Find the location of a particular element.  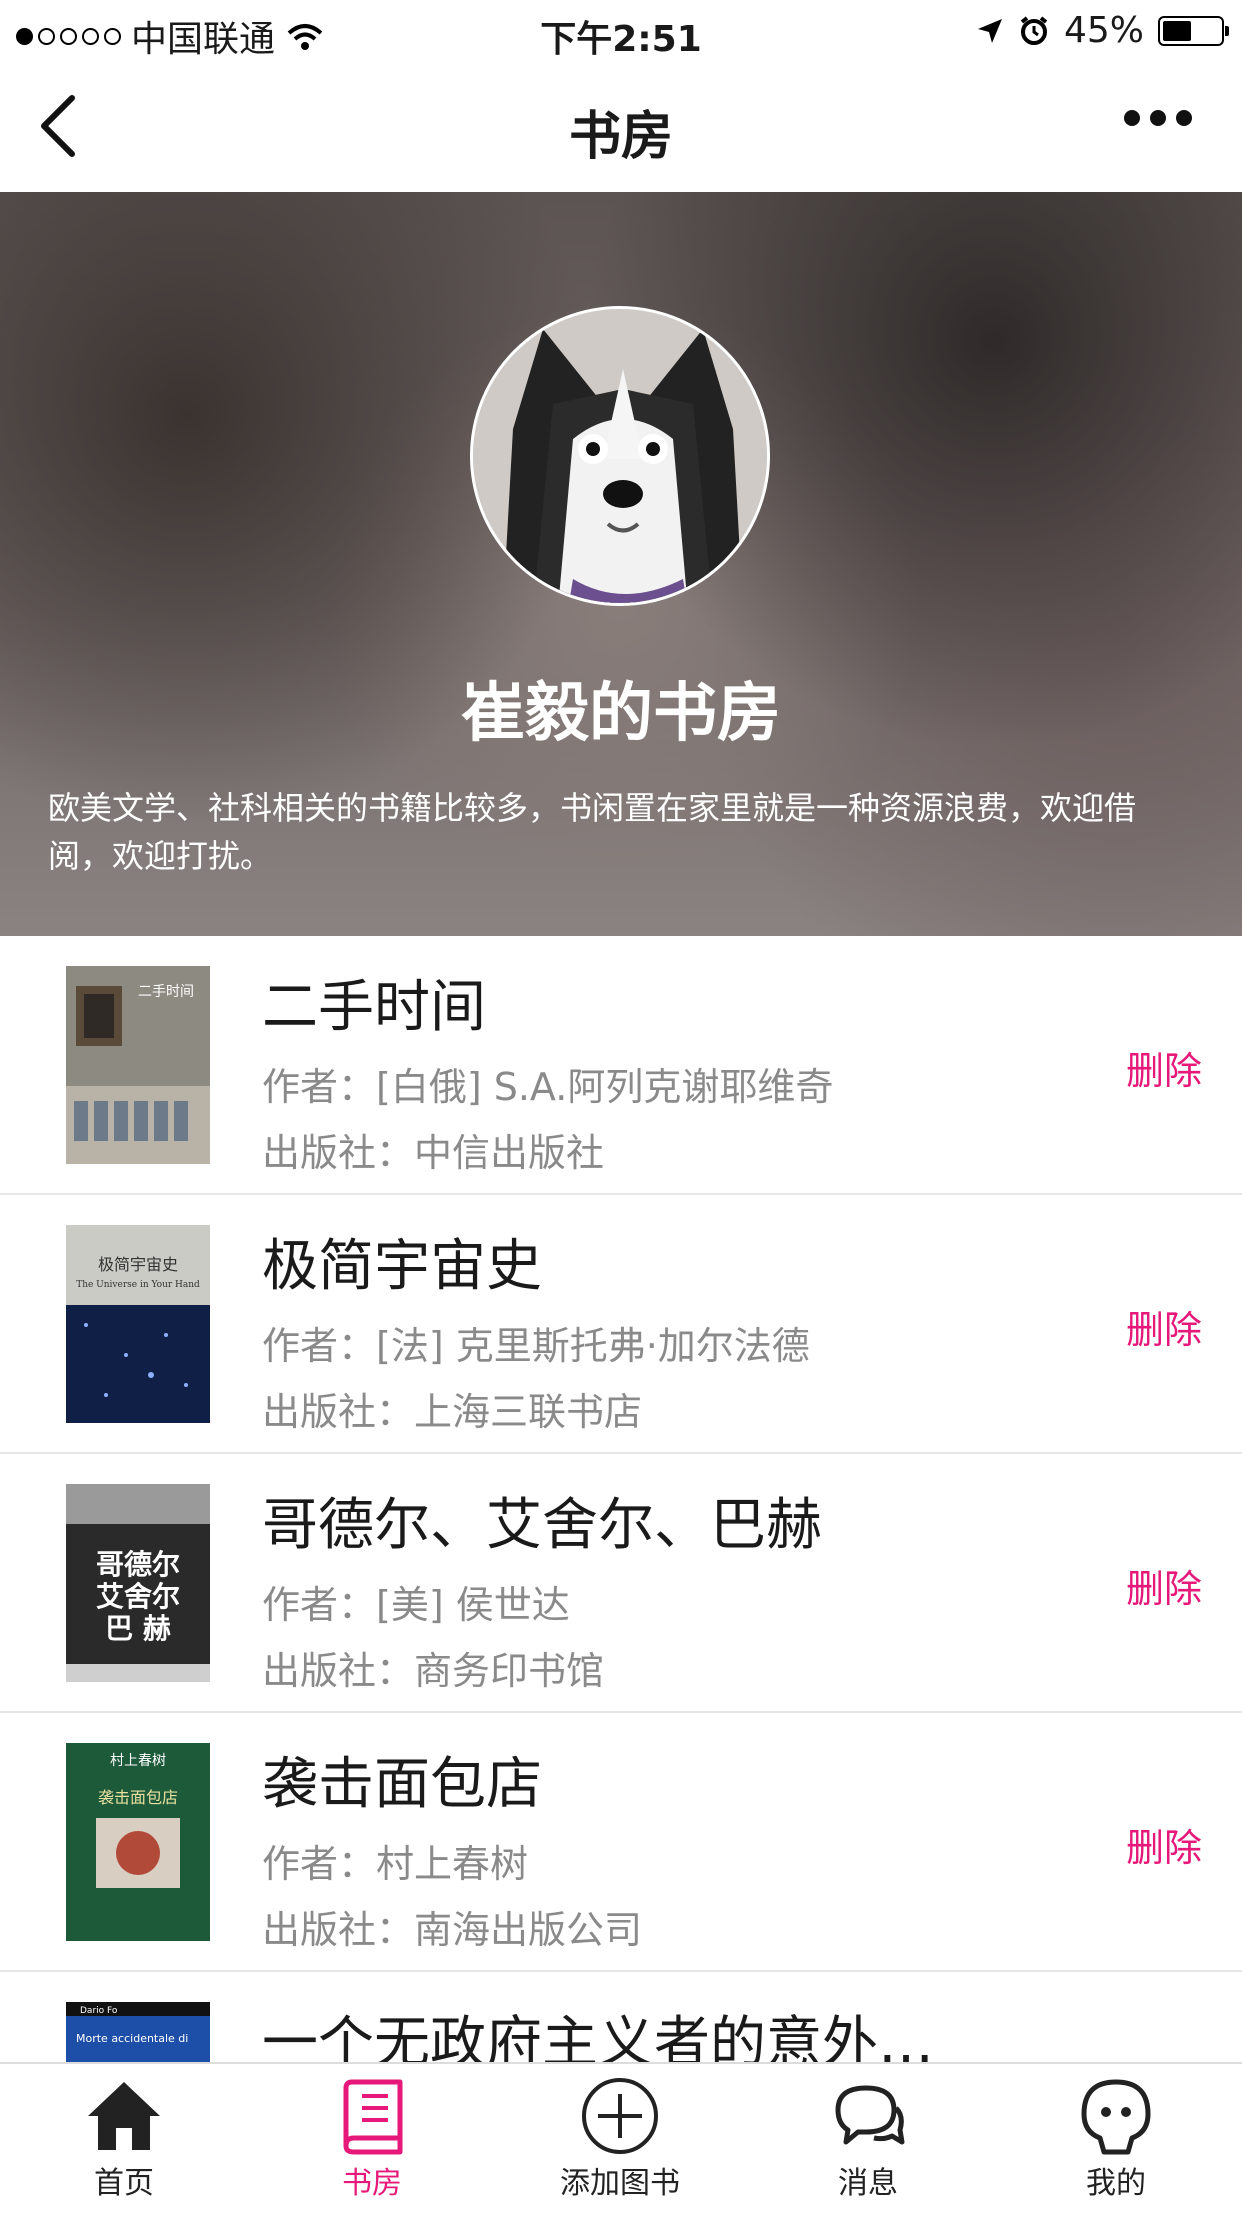

book-icon is located at coordinates (373, 2117).